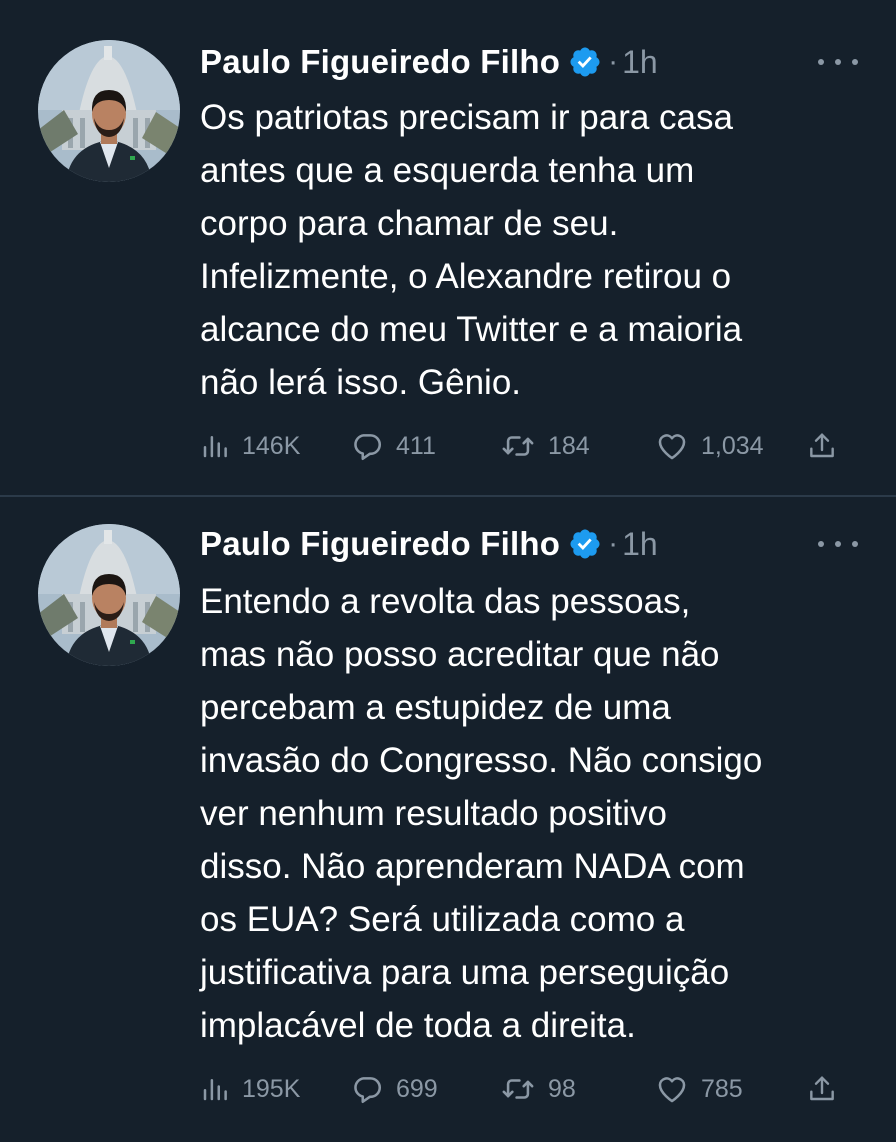 Image resolution: width=896 pixels, height=1142 pixels. I want to click on views-button: 146K, so click(250, 446).